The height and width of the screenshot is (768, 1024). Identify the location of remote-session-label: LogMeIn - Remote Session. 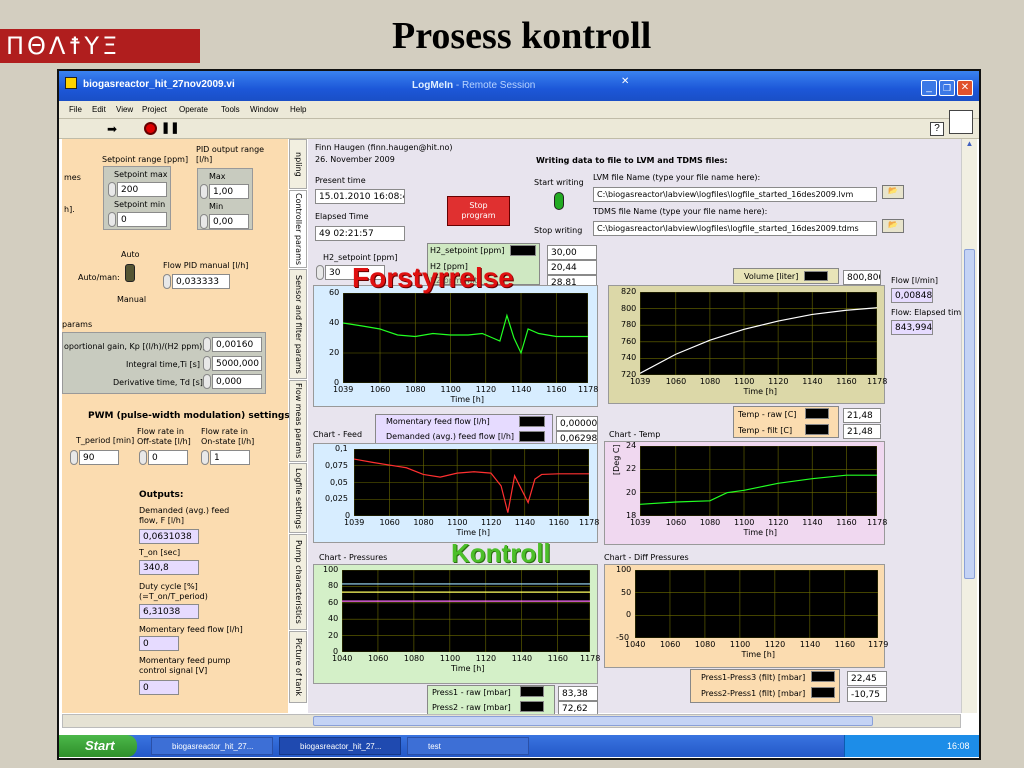
(473, 85).